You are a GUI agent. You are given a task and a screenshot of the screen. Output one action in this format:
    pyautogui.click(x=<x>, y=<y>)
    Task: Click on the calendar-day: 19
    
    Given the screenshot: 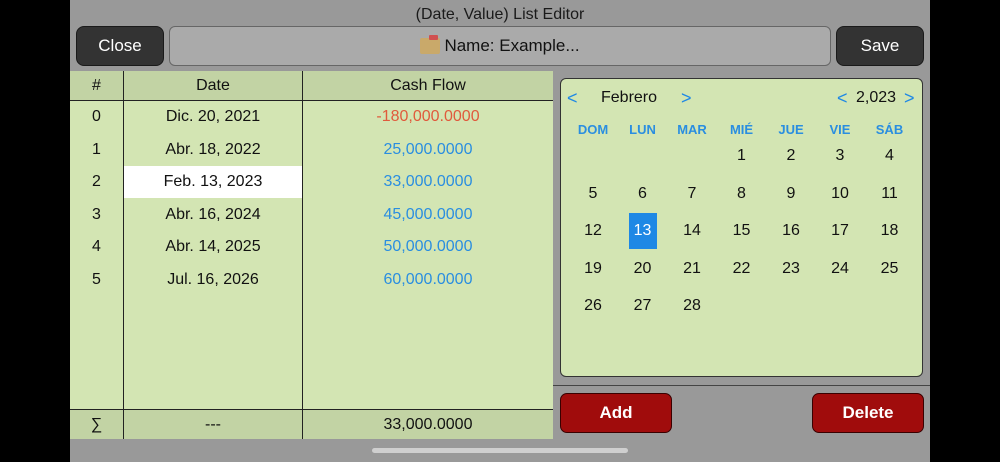 What is the action you would take?
    pyautogui.click(x=593, y=269)
    